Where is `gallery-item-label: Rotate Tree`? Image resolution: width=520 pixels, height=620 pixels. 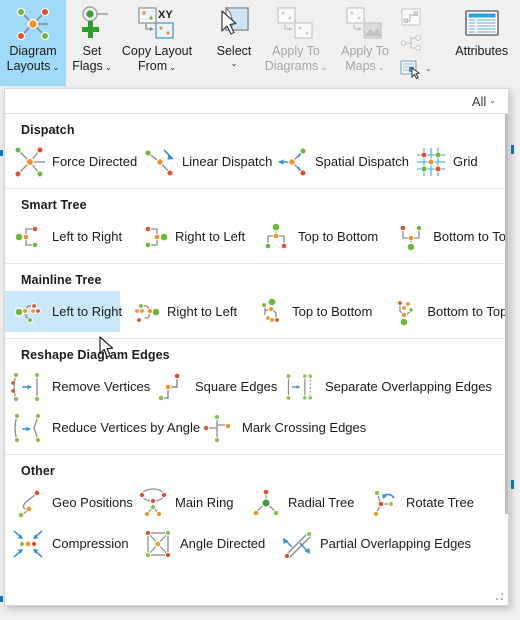 gallery-item-label: Rotate Tree is located at coordinates (440, 502).